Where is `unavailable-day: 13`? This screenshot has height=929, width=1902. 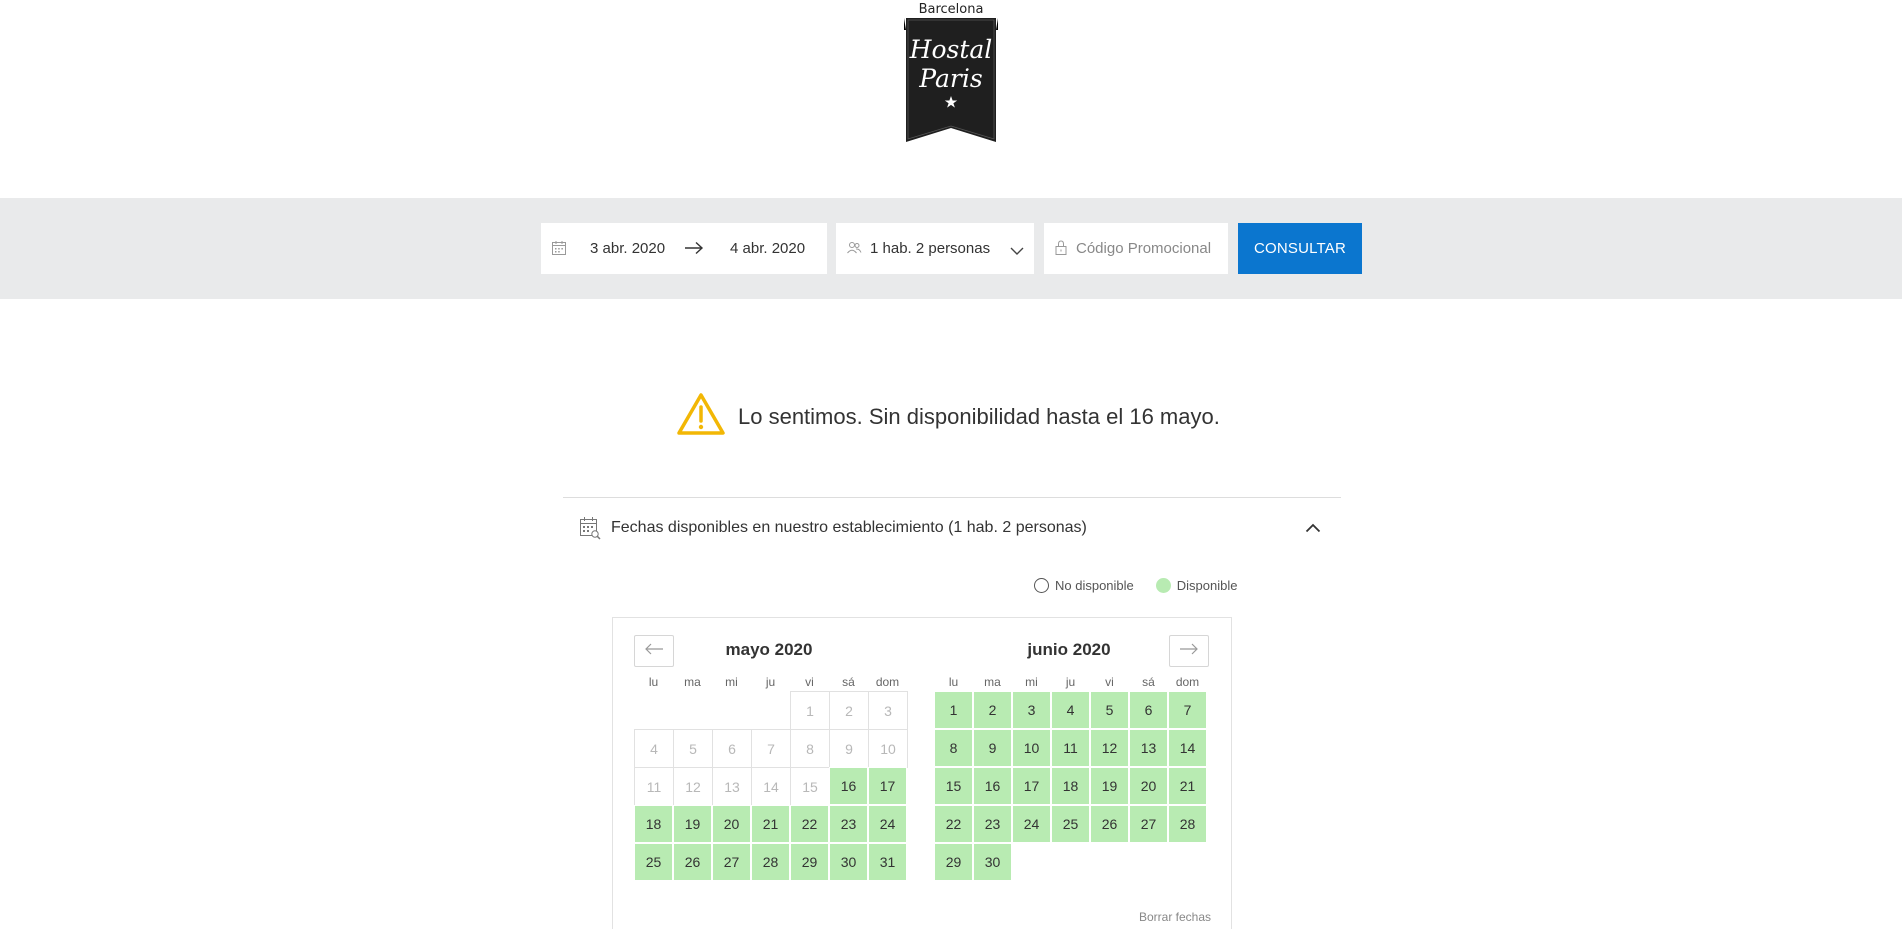
unavailable-day: 13 is located at coordinates (732, 786).